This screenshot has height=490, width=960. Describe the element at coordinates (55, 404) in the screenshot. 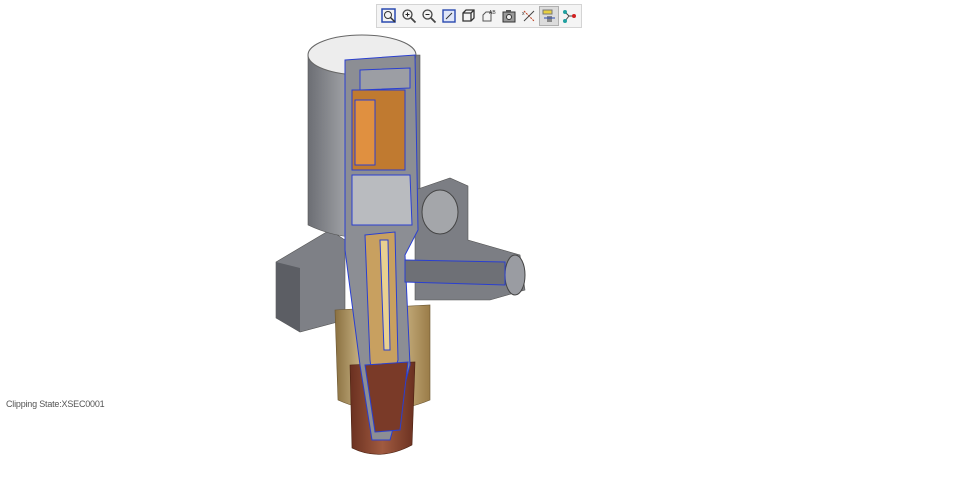

I see `clipping-state-label: Clipping State:XSEC0001` at that location.